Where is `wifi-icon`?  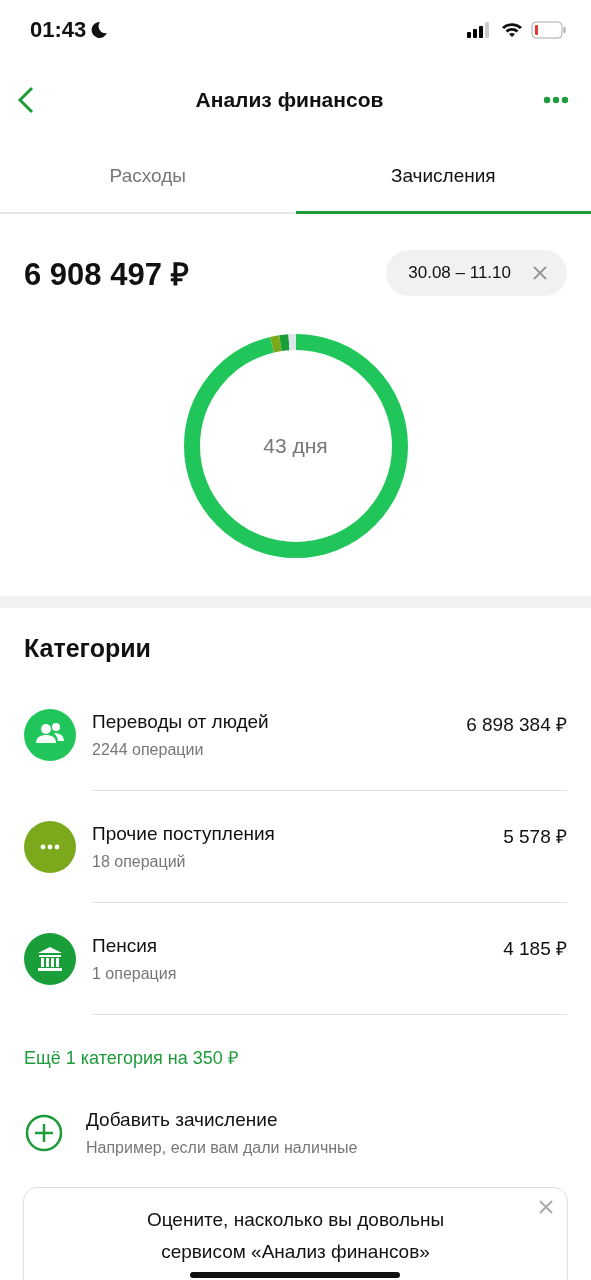 wifi-icon is located at coordinates (512, 30).